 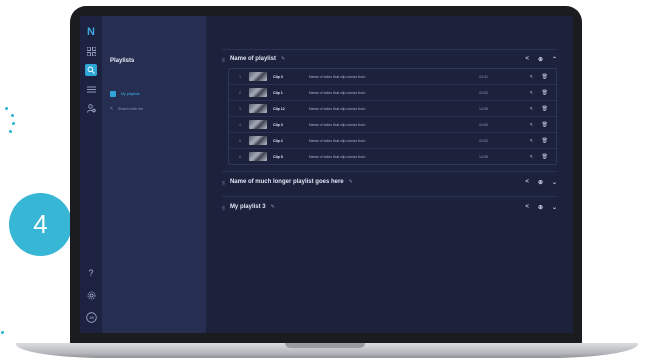 I want to click on sidebar-title: Playlists, so click(x=122, y=61).